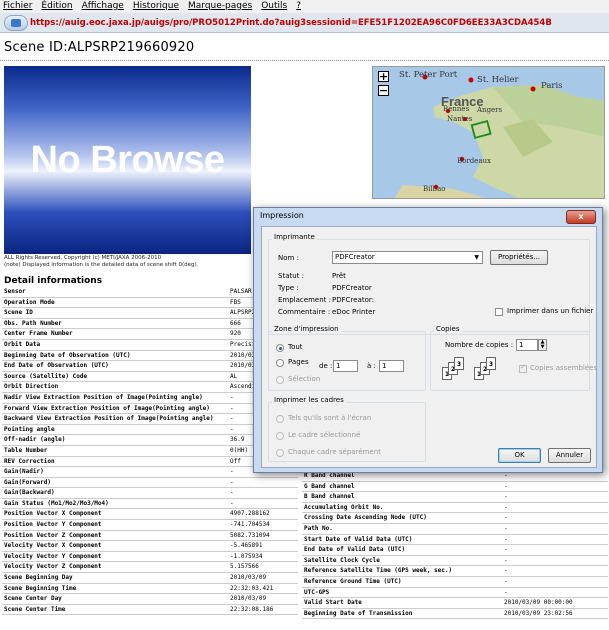 The image size is (609, 630). What do you see at coordinates (263, 567) in the screenshot?
I see `row-value: 5.157566` at bounding box center [263, 567].